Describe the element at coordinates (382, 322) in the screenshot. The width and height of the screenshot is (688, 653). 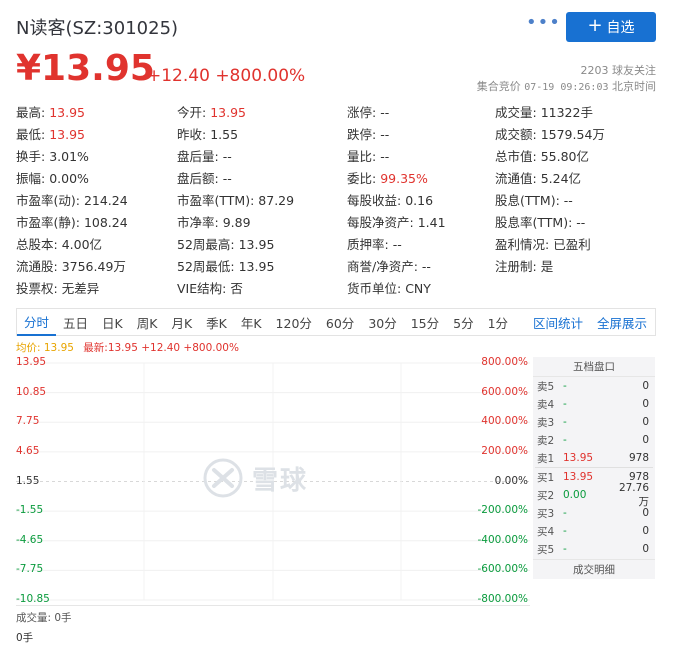
I see `tab-period: 30分` at that location.